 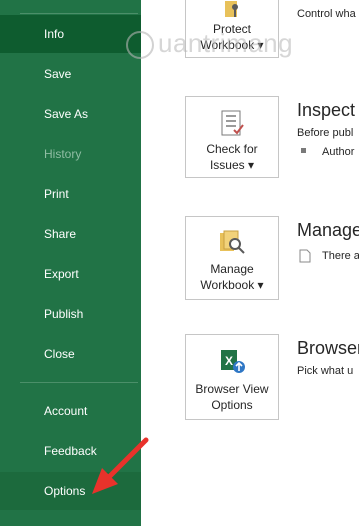 What do you see at coordinates (59, 354) in the screenshot?
I see `sidebar-item-label: Close` at bounding box center [59, 354].